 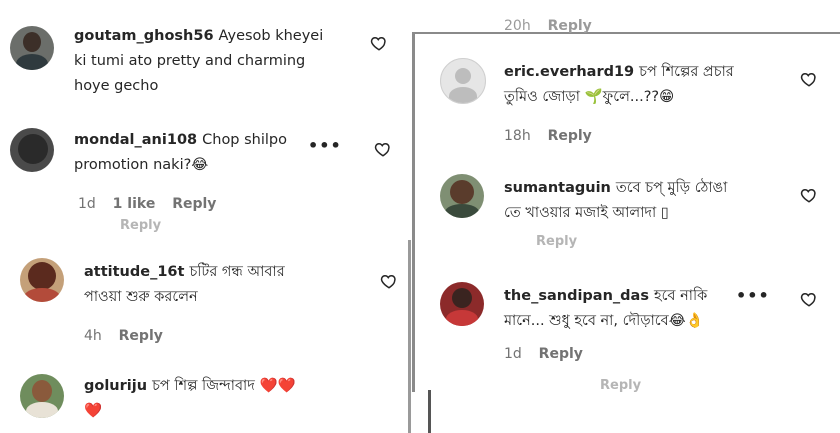 What do you see at coordinates (569, 72) in the screenshot?
I see `username: eric.everhard19` at bounding box center [569, 72].